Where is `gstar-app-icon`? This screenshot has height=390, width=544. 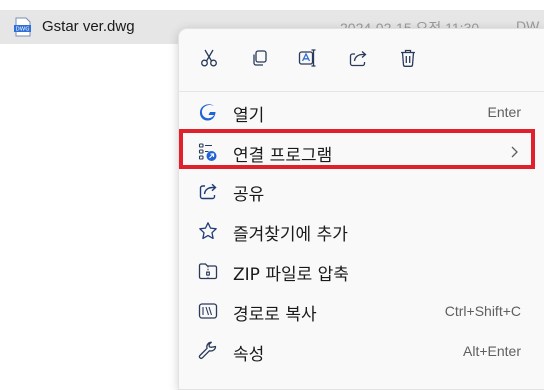
gstar-app-icon is located at coordinates (208, 112).